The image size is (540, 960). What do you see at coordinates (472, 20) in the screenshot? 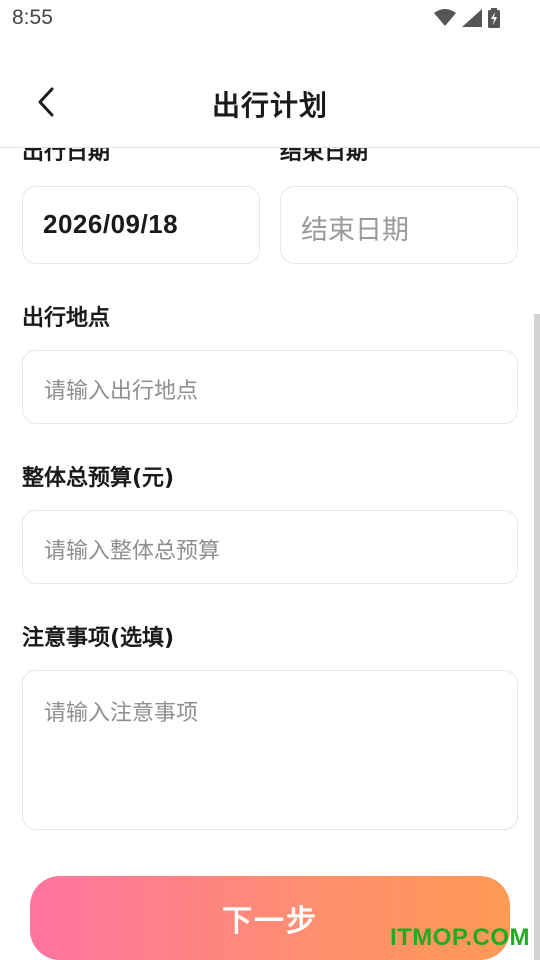
I see `signal-icon` at bounding box center [472, 20].